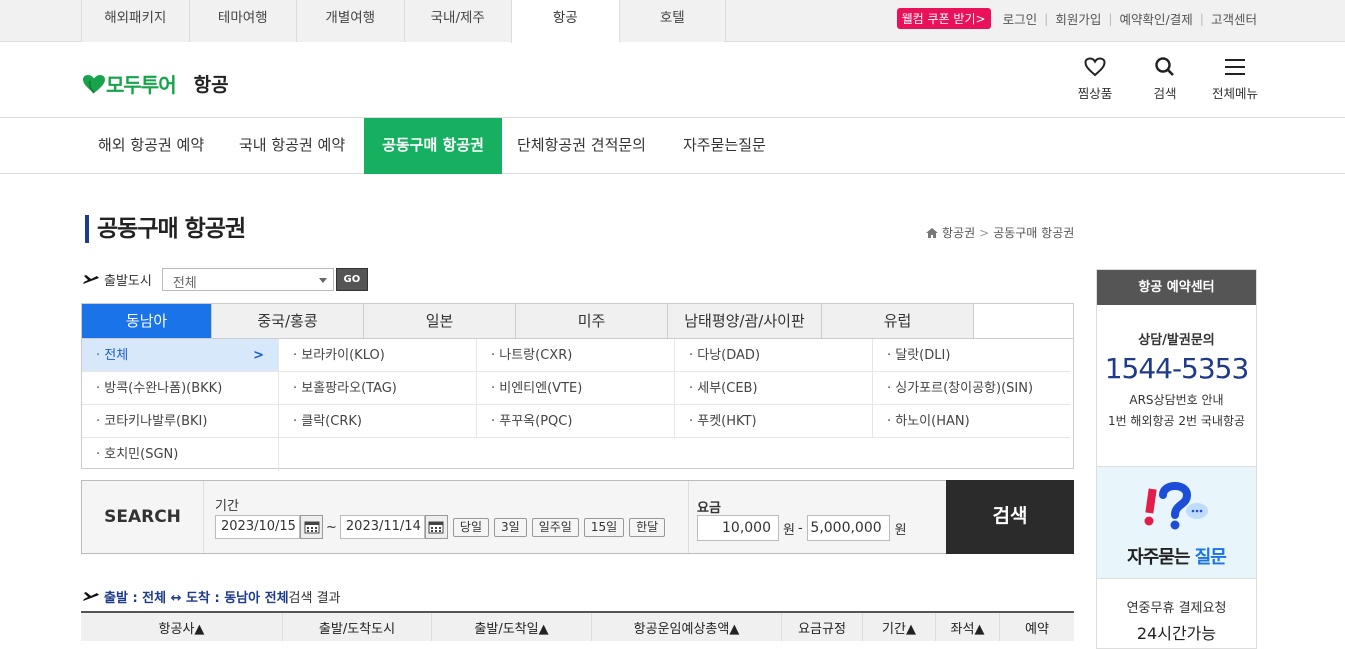 This screenshot has width=1345, height=649. I want to click on subnav-group-quote: 단체항공권 견적문의, so click(581, 146).